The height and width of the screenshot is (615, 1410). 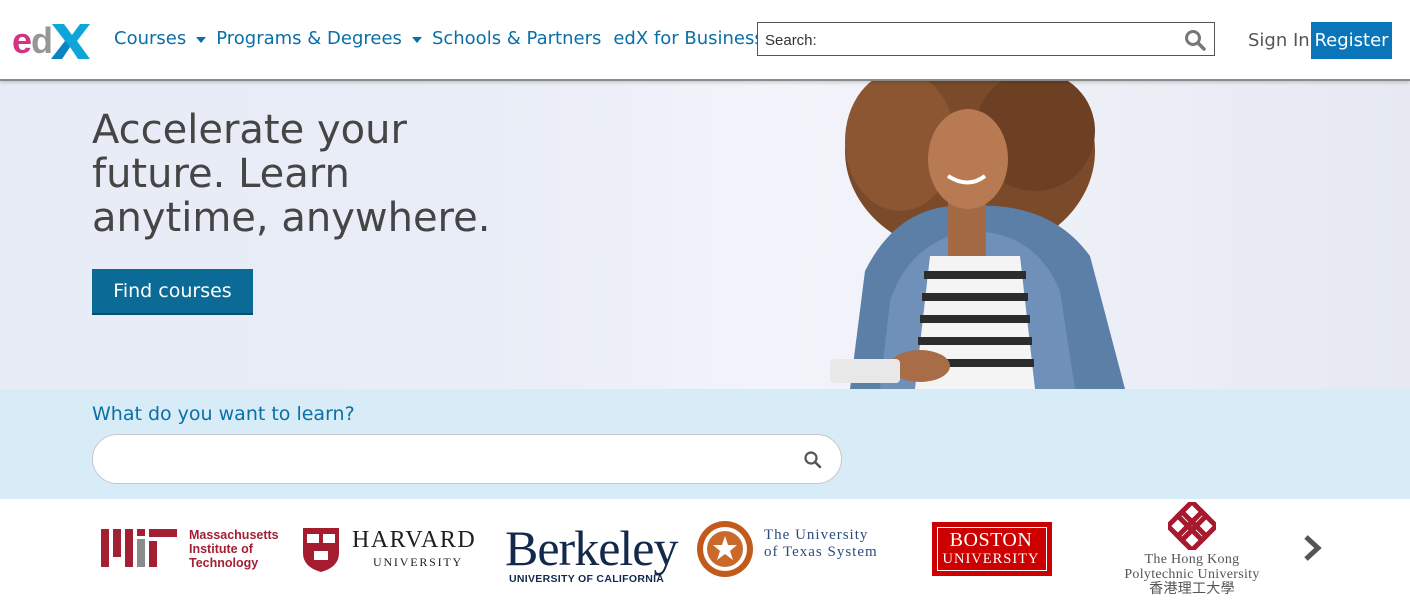 What do you see at coordinates (414, 540) in the screenshot?
I see `harvard-name: HARVARD` at bounding box center [414, 540].